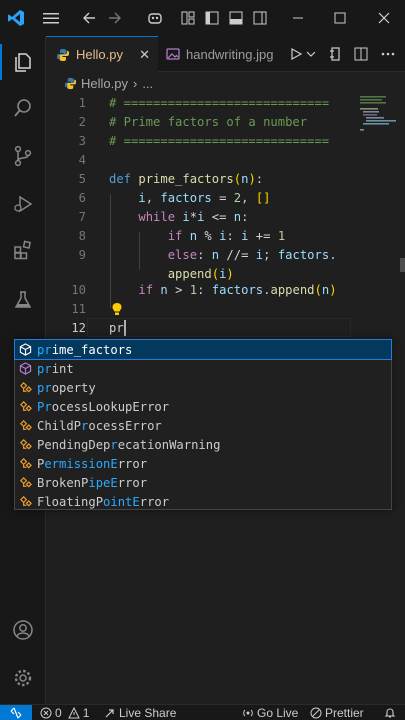 The height and width of the screenshot is (720, 405). What do you see at coordinates (186, 179) in the screenshot?
I see `code-line-5: def prime_factors(n):` at bounding box center [186, 179].